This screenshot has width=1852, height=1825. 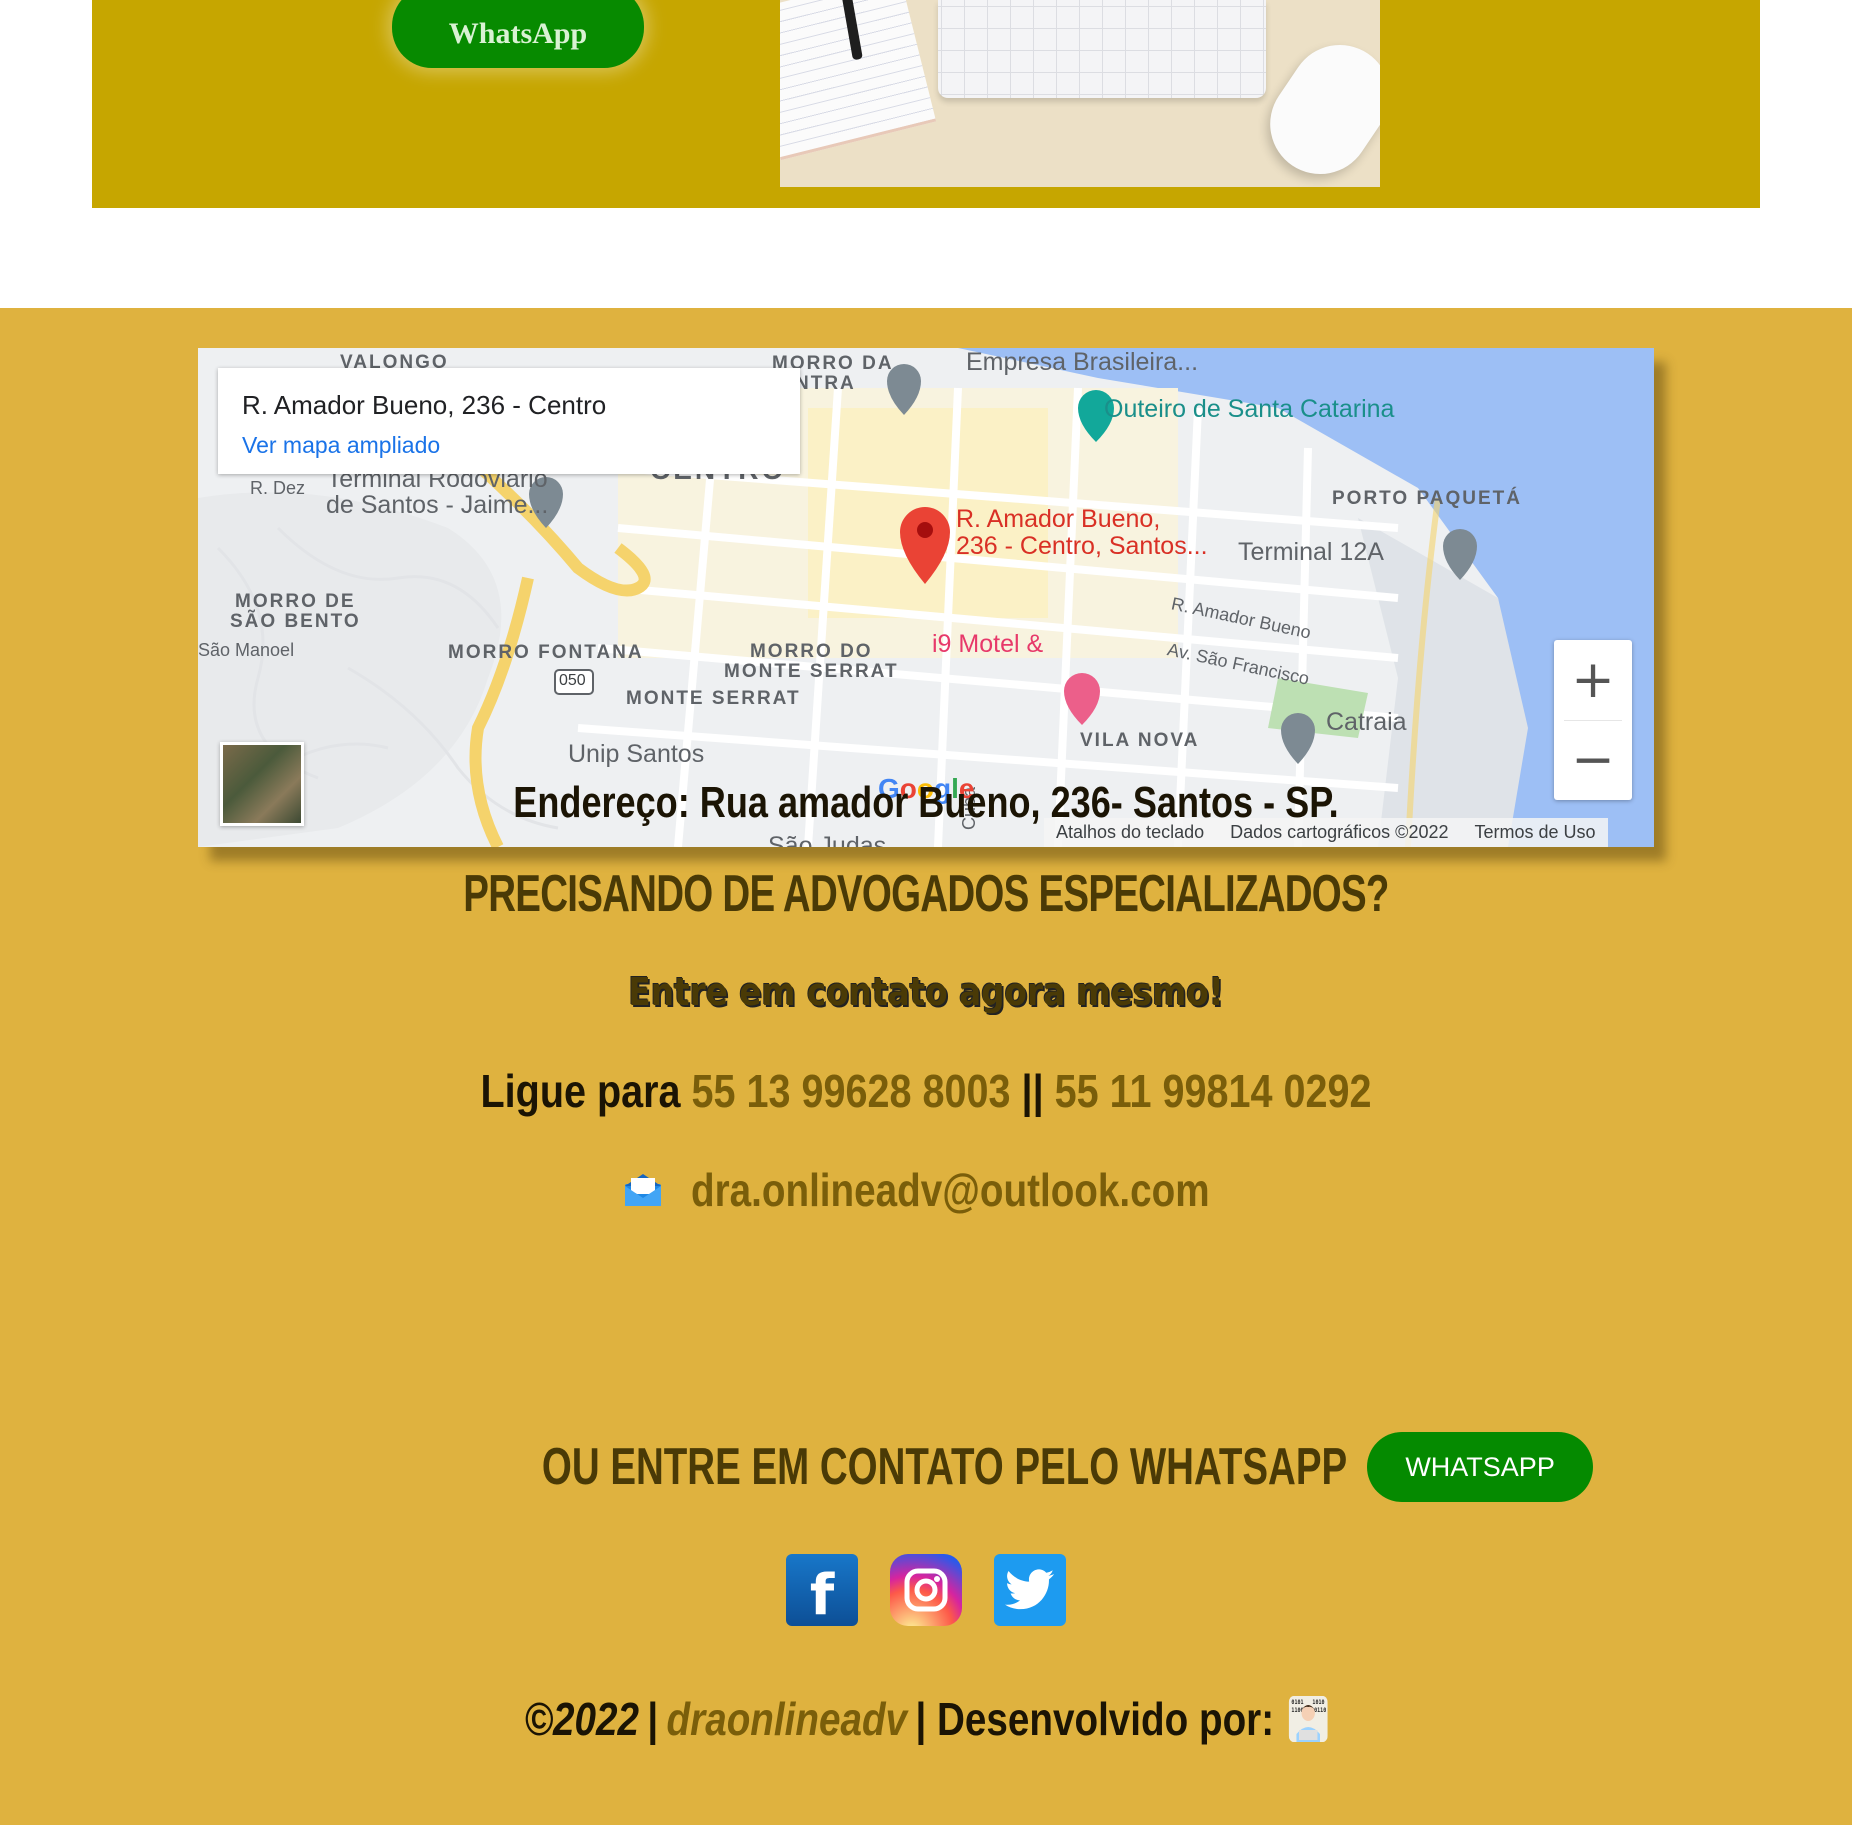 What do you see at coordinates (341, 445) in the screenshot?
I see `larger-map-link: Ver mapa ampliado` at bounding box center [341, 445].